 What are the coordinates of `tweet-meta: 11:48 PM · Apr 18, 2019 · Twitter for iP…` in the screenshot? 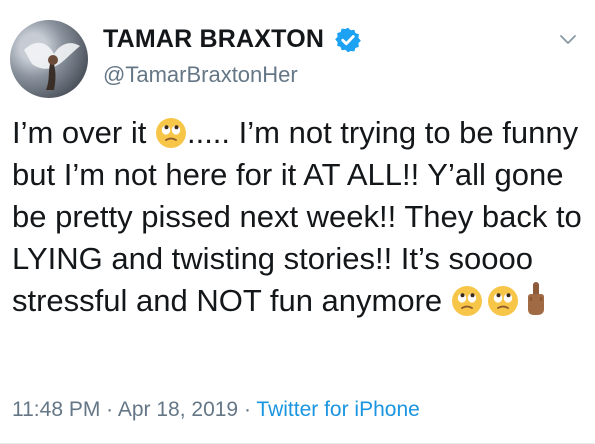 It's located at (216, 410).